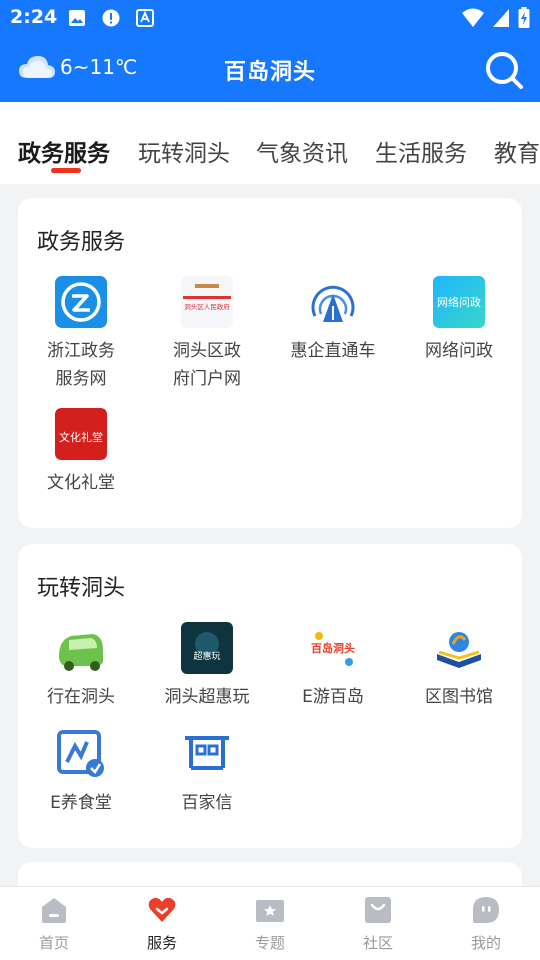 This screenshot has width=540, height=960. Describe the element at coordinates (81, 483) in the screenshot. I see `service-label: 文化礼堂` at that location.